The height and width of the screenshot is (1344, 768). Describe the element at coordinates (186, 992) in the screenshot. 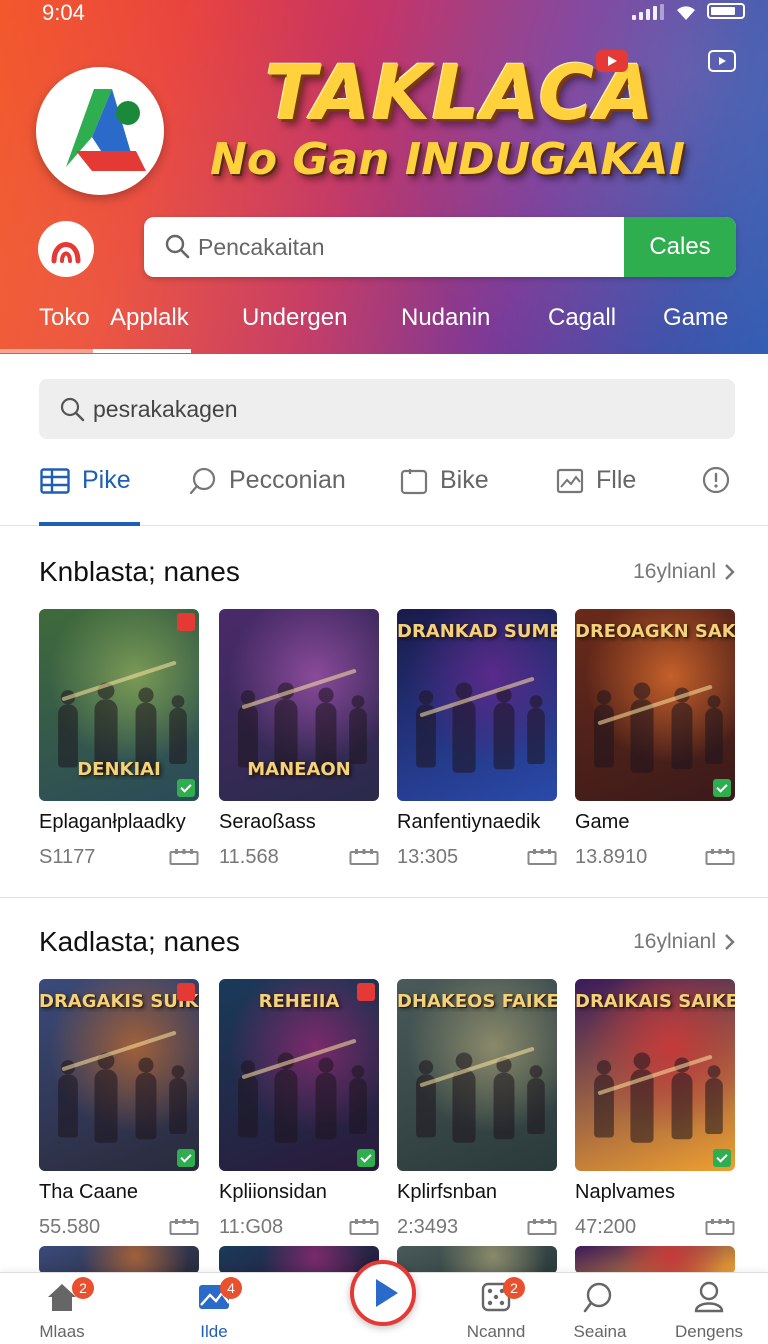

I see `hot-flag-icon` at that location.